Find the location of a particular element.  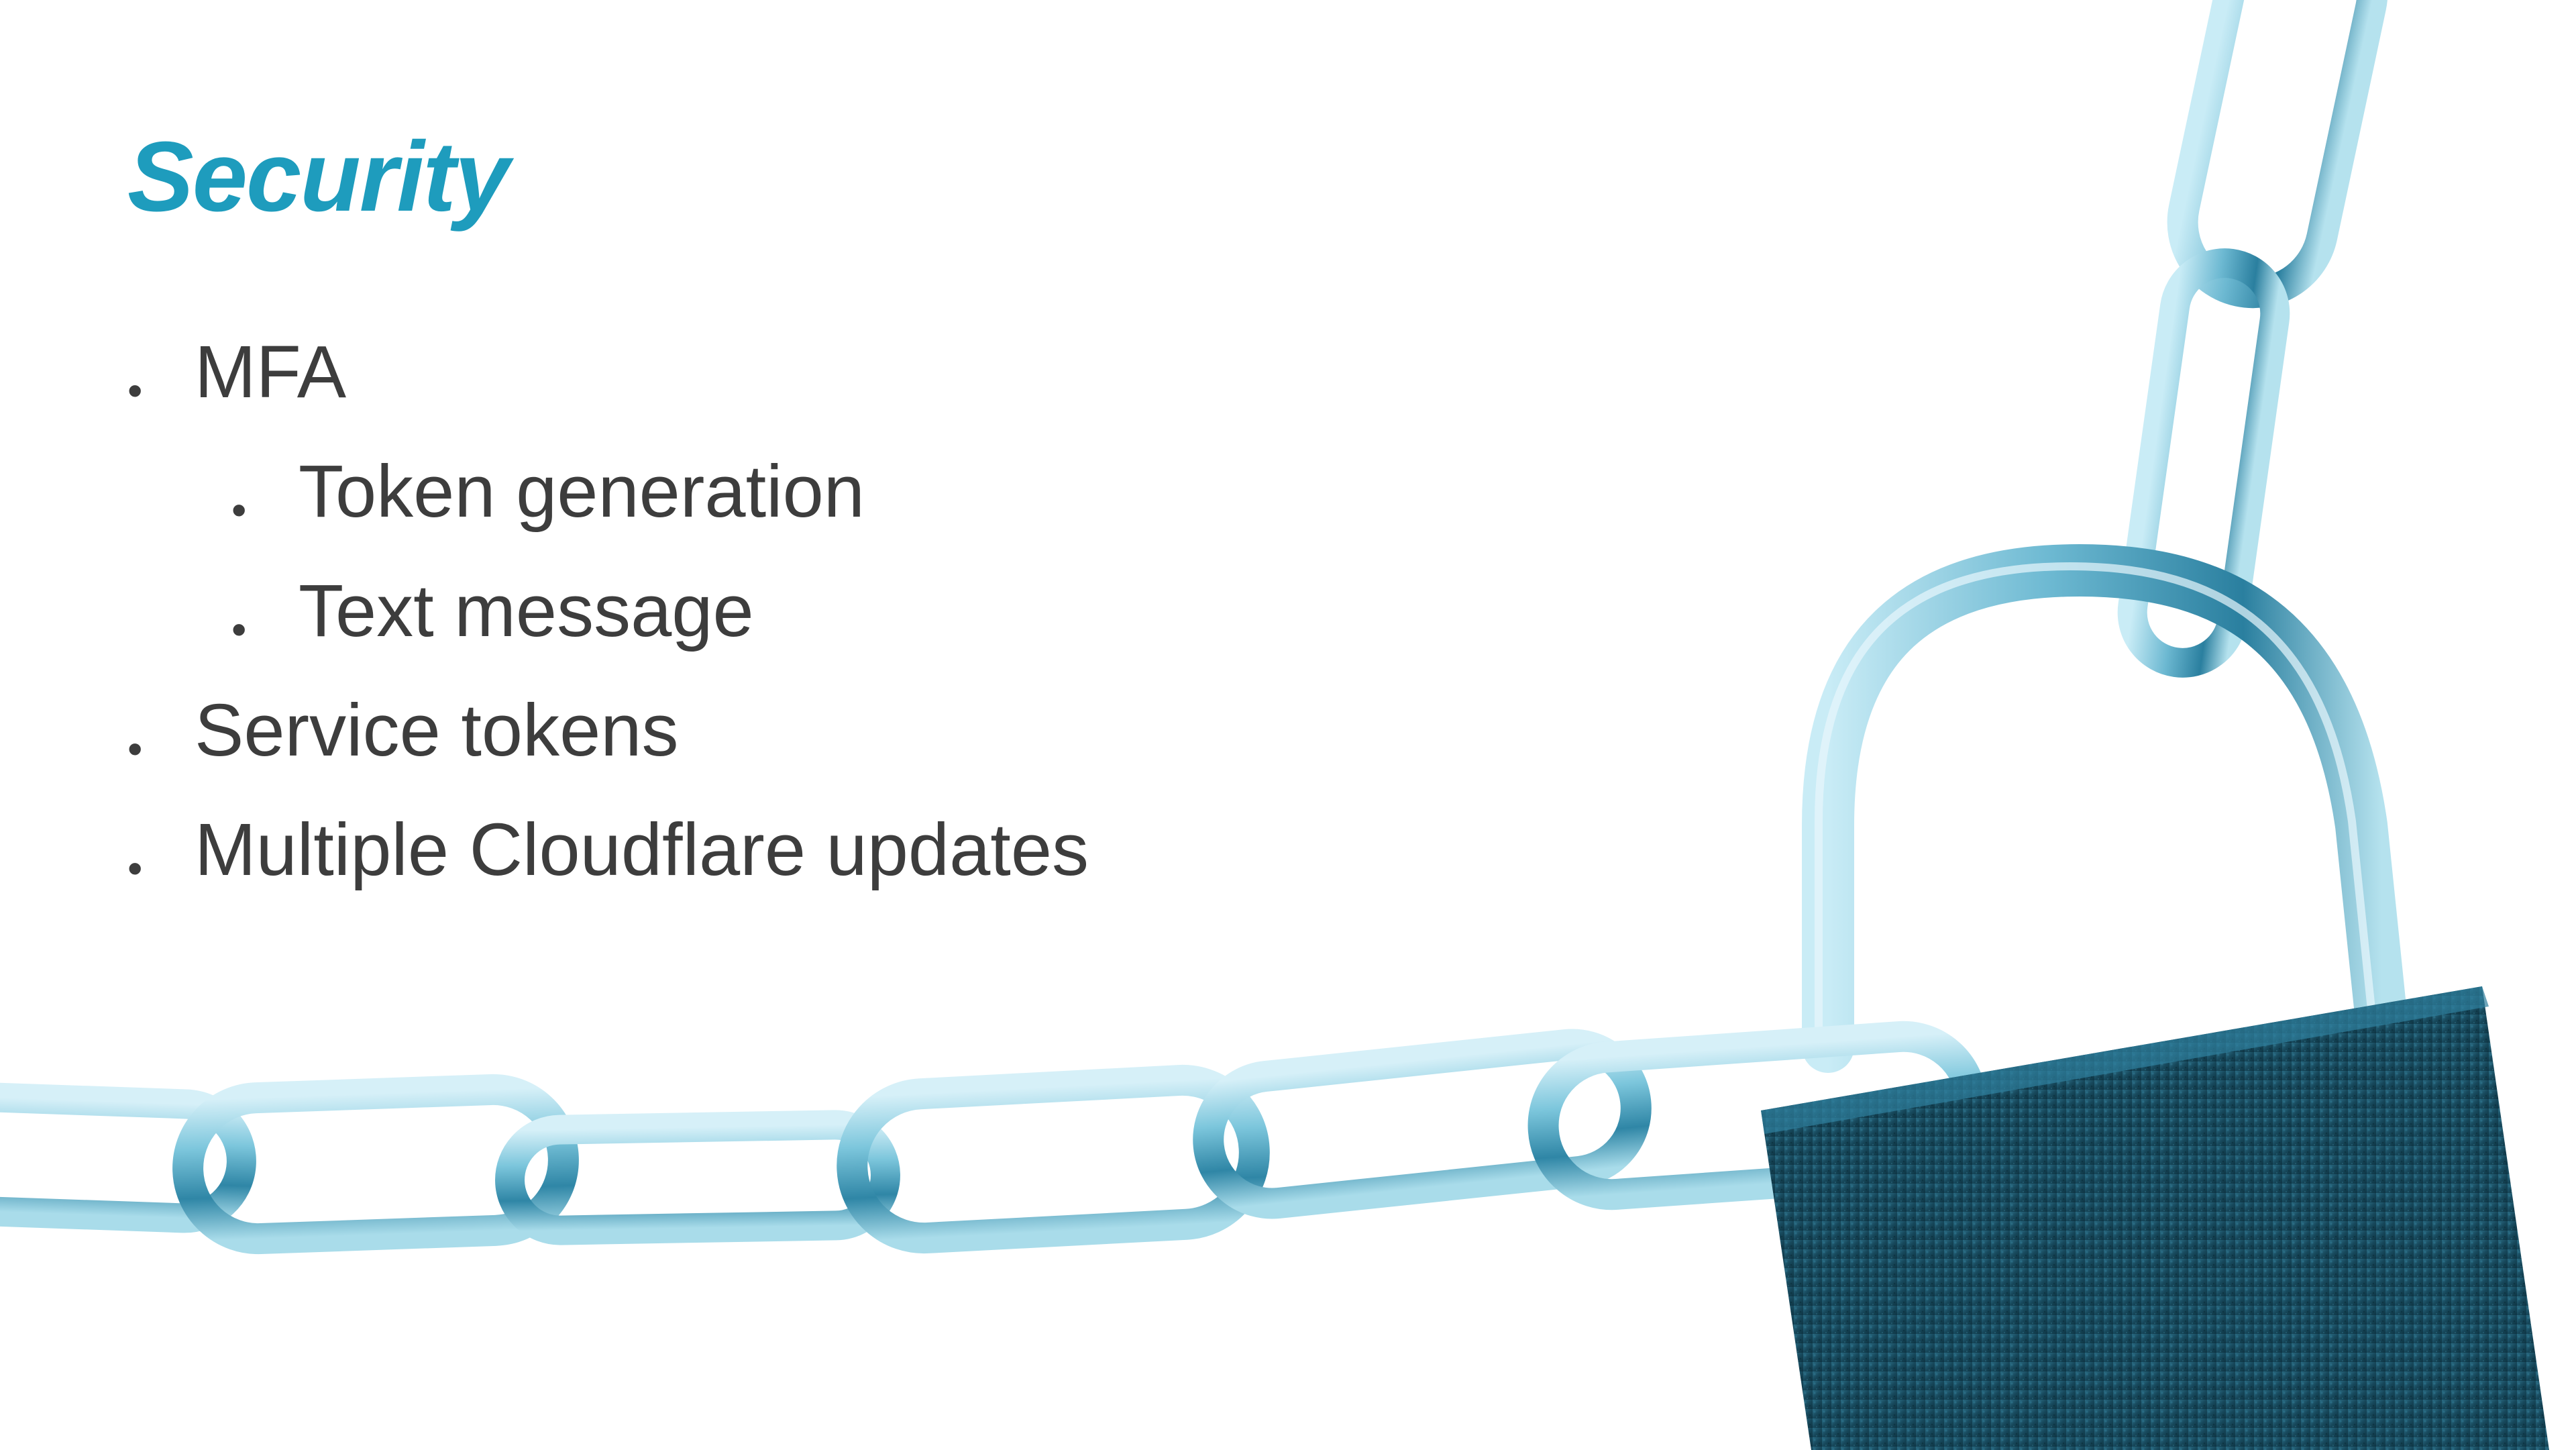

lock-body is located at coordinates (2155, 1218).